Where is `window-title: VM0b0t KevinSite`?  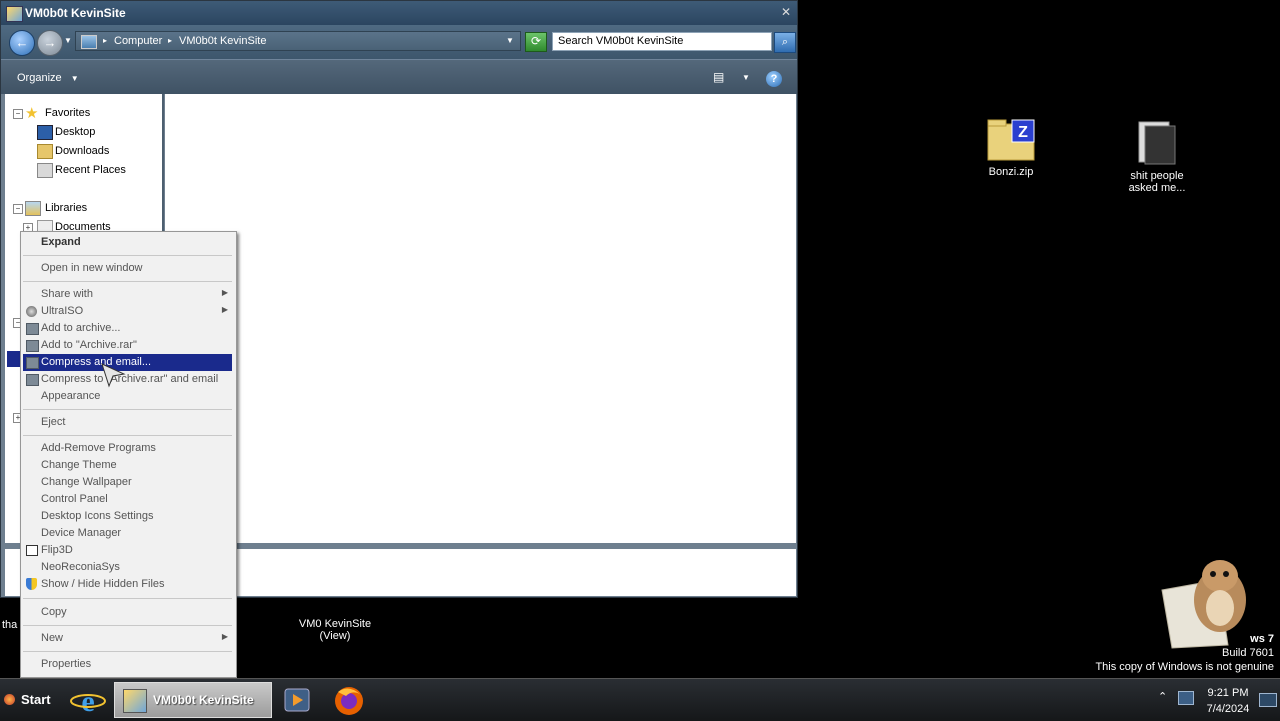
window-title: VM0b0t KevinSite is located at coordinates (75, 13).